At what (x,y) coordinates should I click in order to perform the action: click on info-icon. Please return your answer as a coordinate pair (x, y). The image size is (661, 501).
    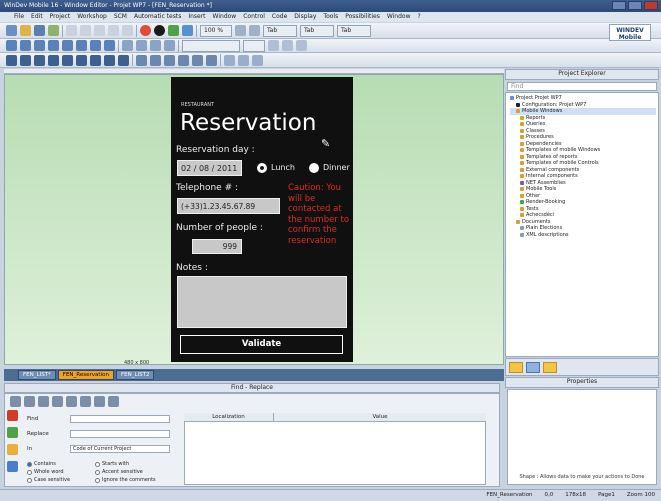
    Looking at the image, I should click on (12, 466).